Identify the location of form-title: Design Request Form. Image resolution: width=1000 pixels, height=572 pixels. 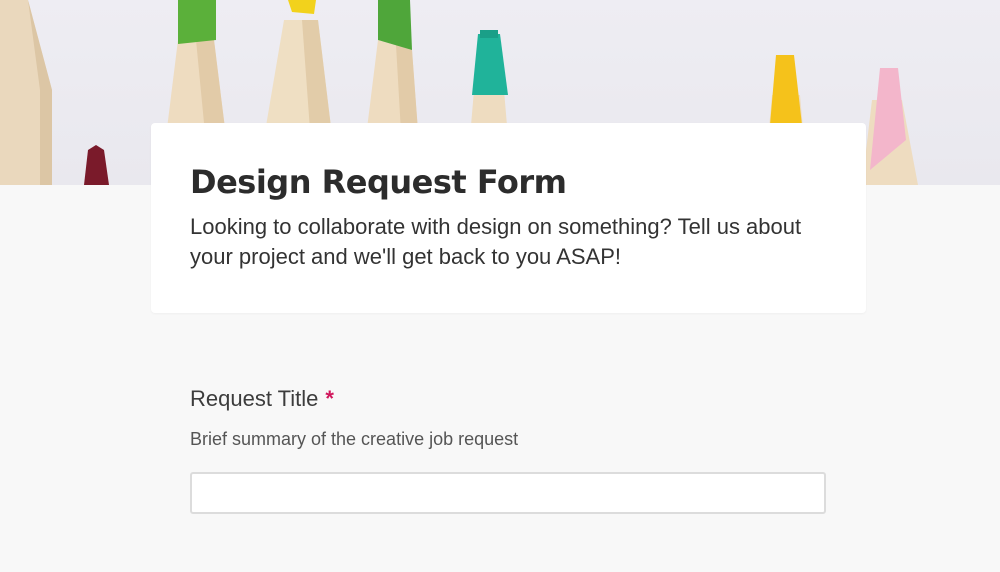
(378, 182).